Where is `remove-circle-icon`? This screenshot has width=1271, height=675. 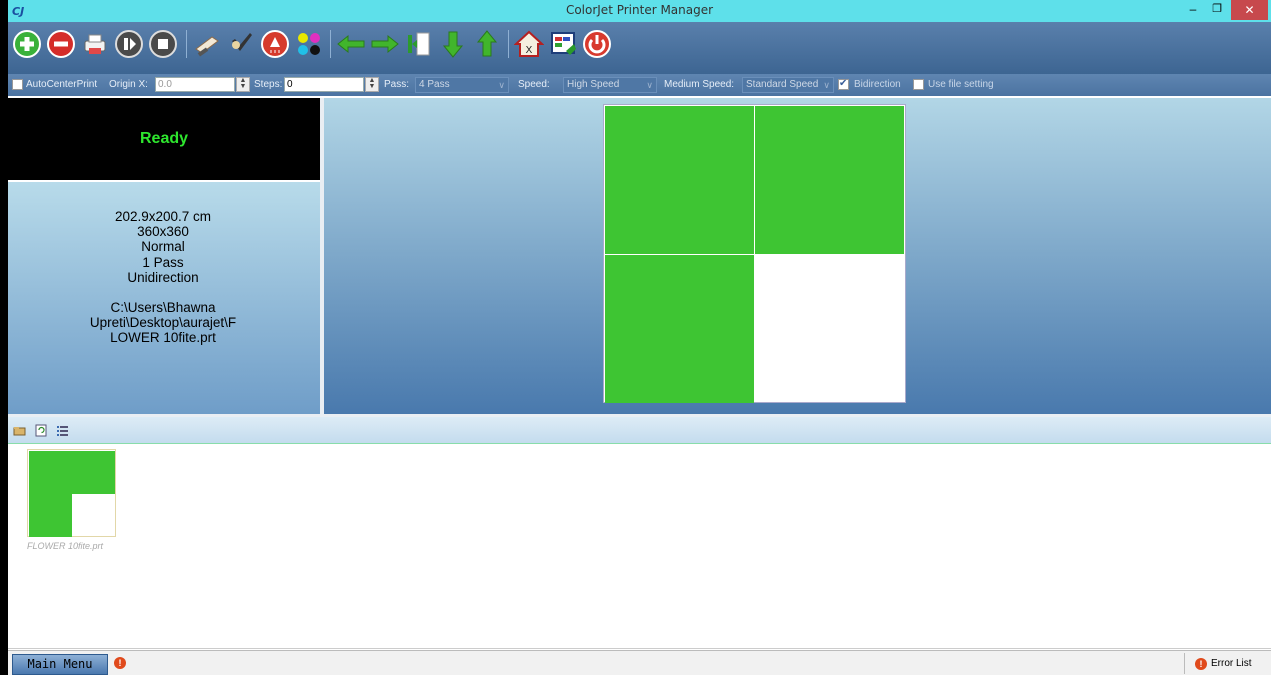
remove-circle-icon is located at coordinates (61, 44).